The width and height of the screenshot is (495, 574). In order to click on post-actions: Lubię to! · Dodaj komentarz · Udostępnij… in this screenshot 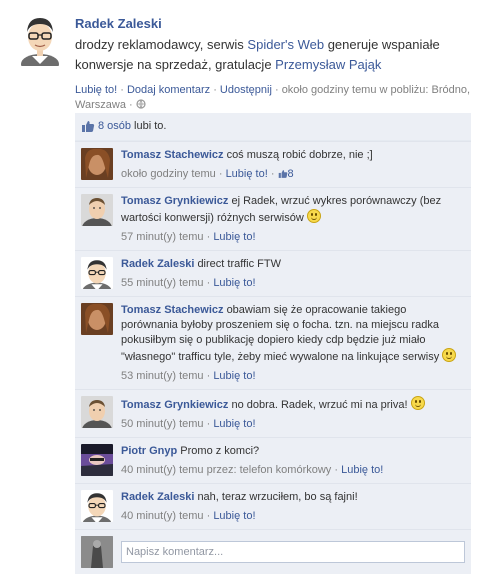, I will do `click(275, 98)`.